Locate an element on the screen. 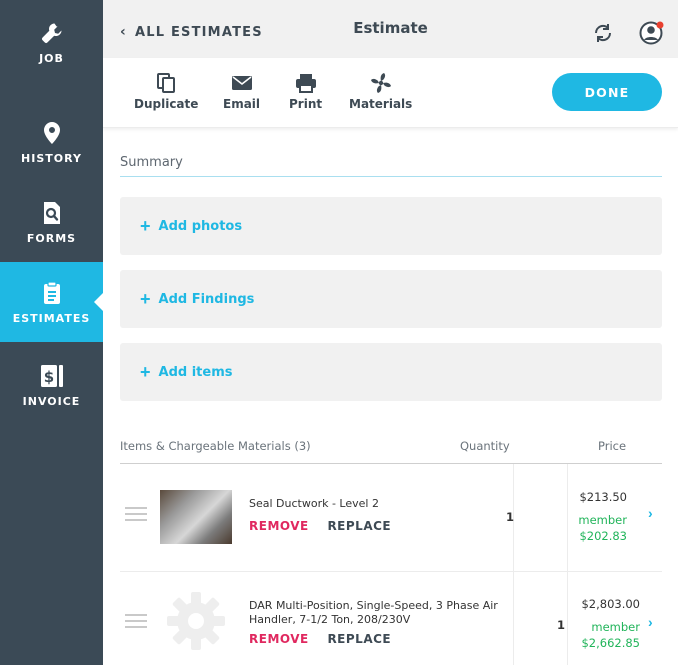 The height and width of the screenshot is (665, 678). print-label: Print is located at coordinates (306, 104).